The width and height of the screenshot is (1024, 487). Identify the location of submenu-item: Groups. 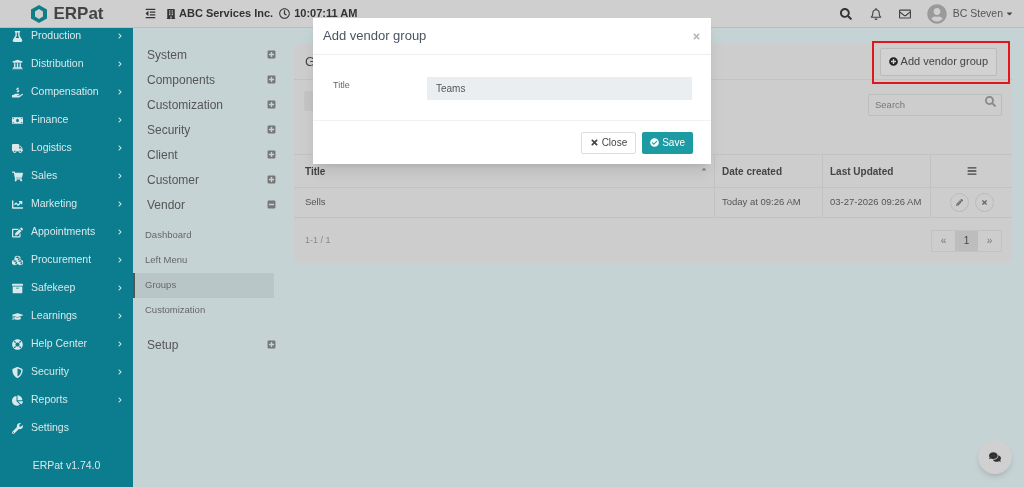
(203, 285).